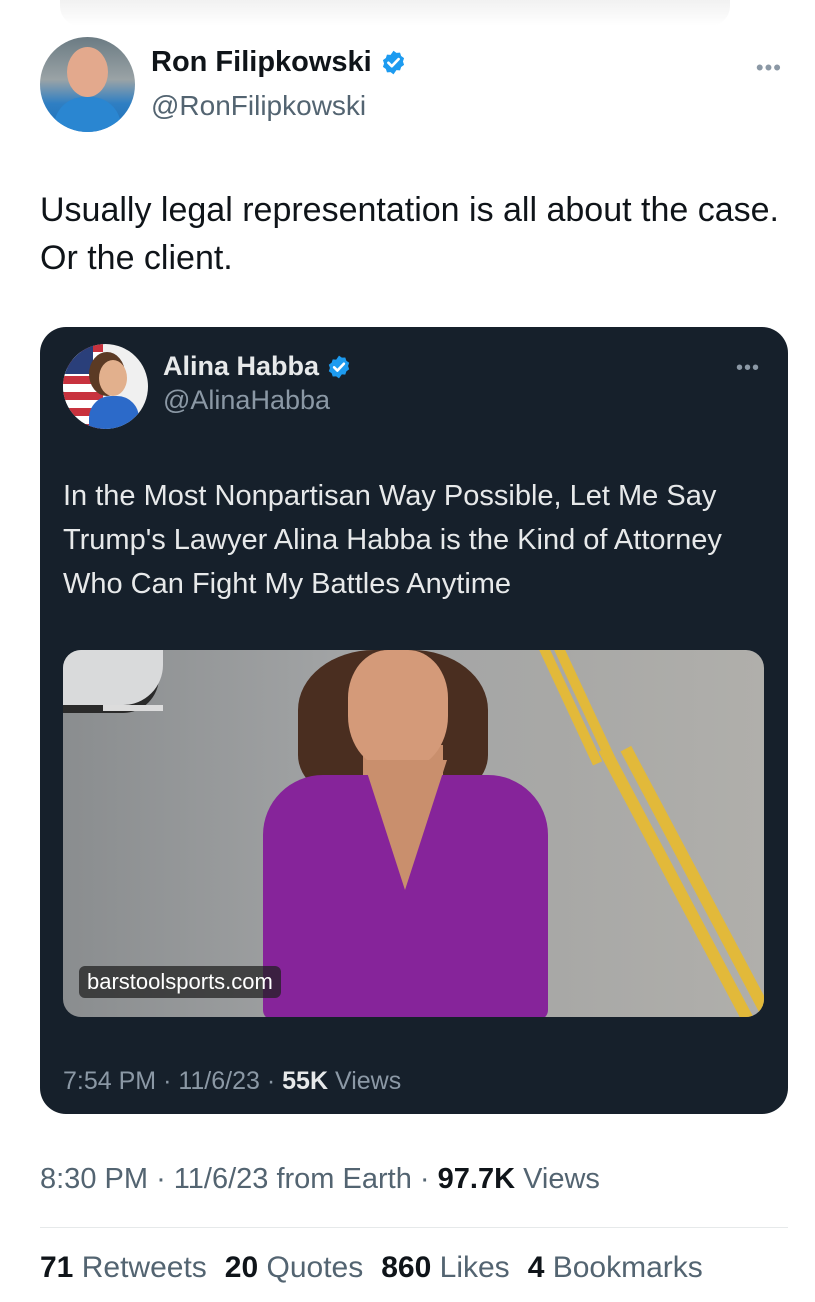  What do you see at coordinates (94, 1179) in the screenshot?
I see `tweet-time: 8:30 PM` at bounding box center [94, 1179].